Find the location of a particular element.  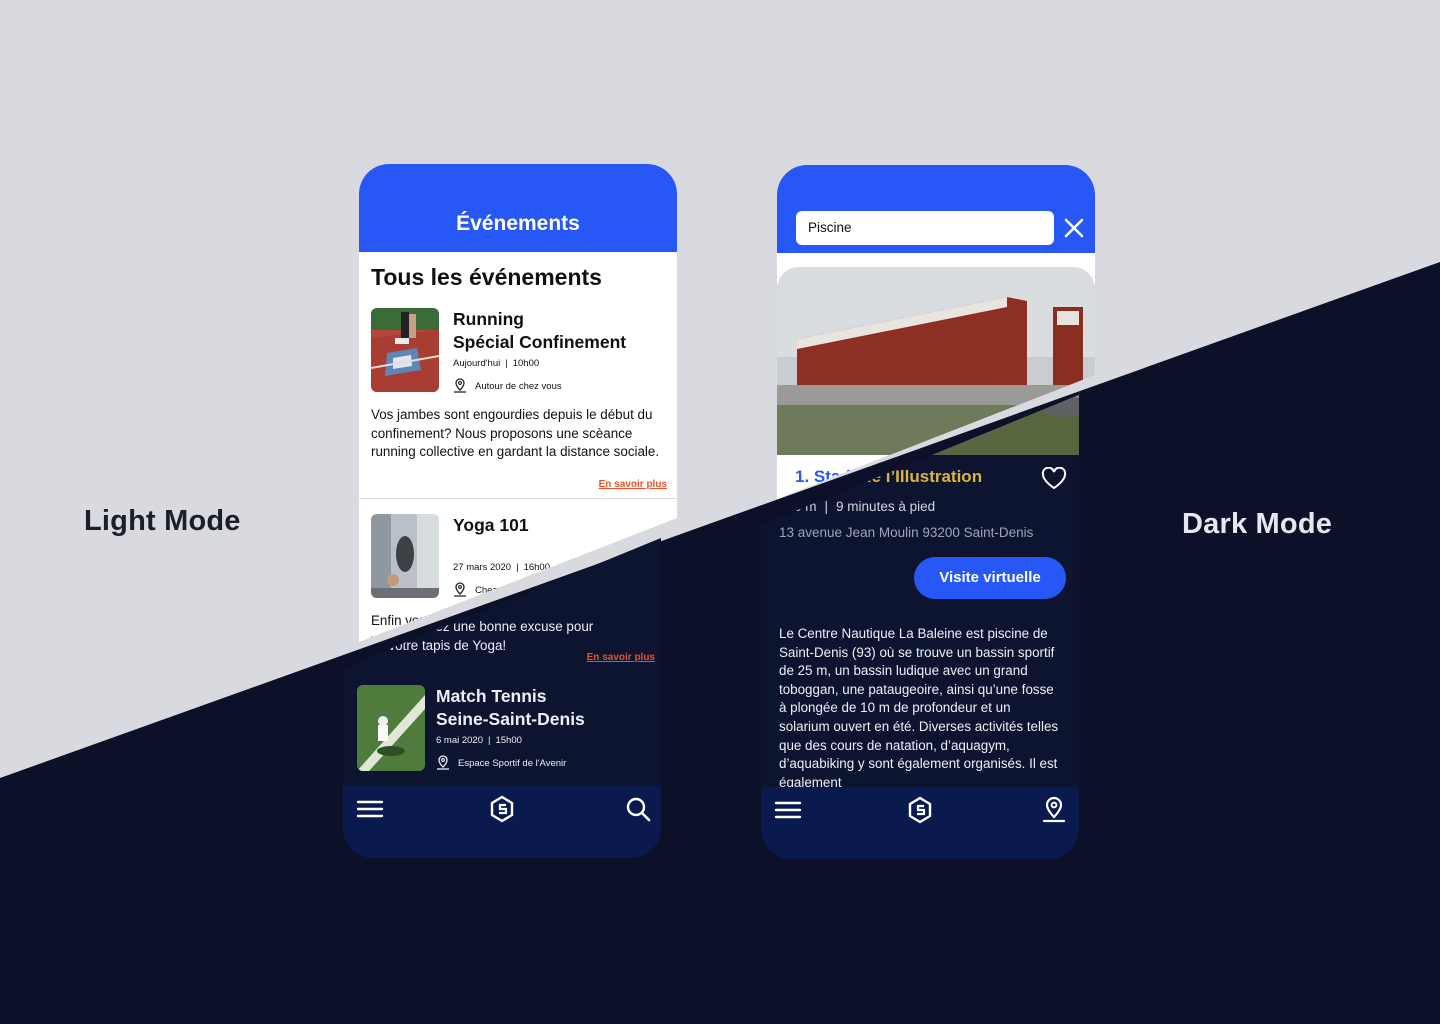

search-icon is located at coordinates (638, 809).